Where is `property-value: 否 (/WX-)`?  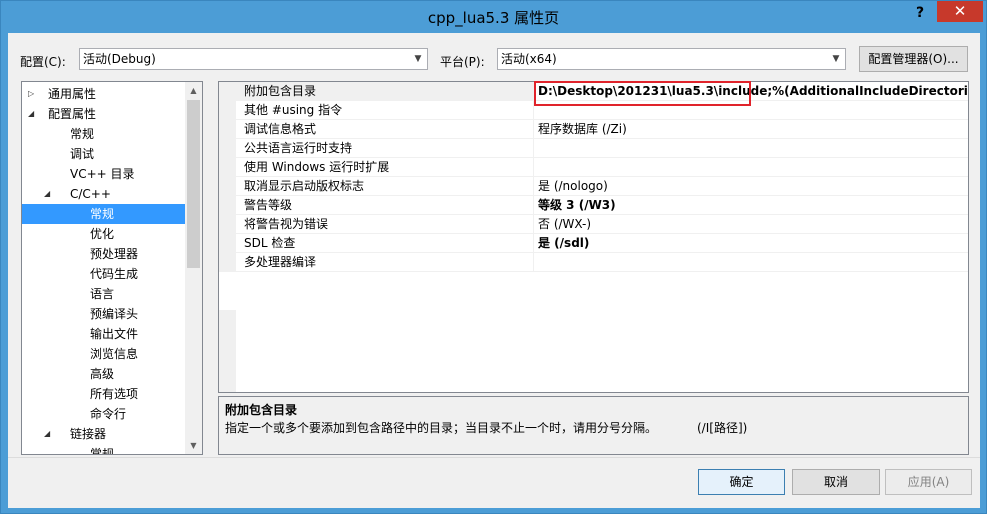 property-value: 否 (/WX-) is located at coordinates (751, 224).